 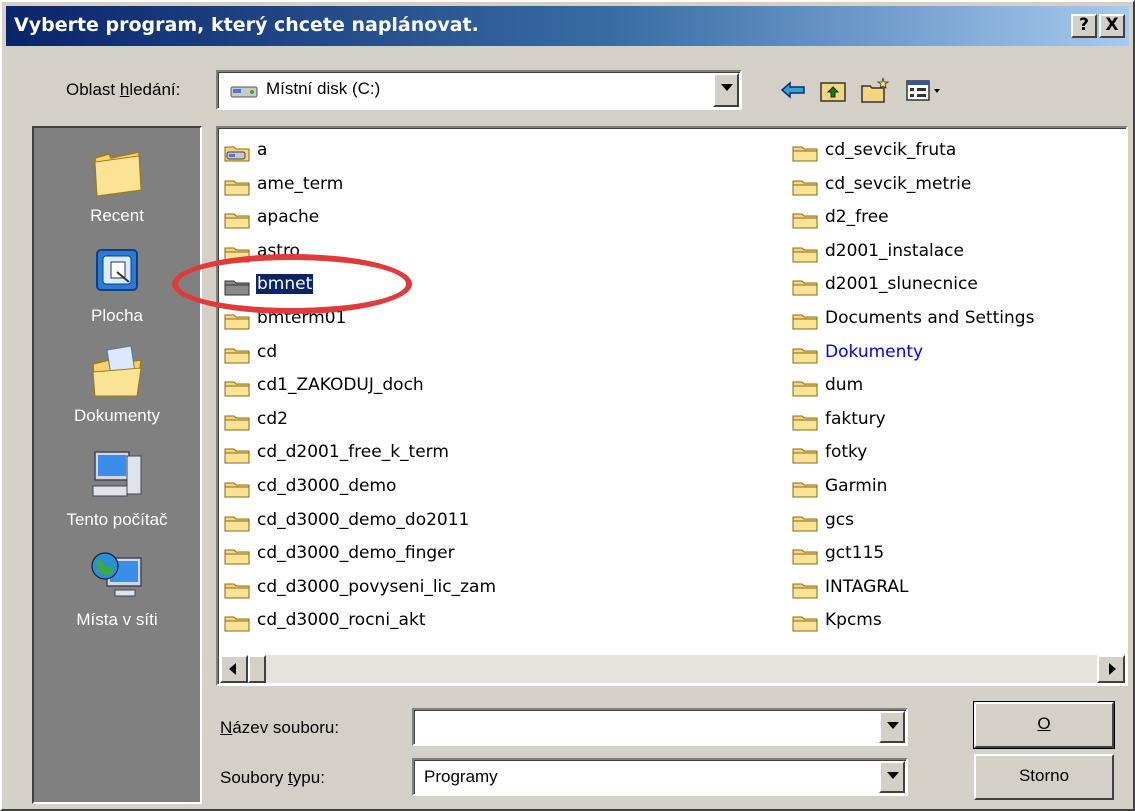 I want to click on cancel-button: Storno, so click(x=1044, y=777).